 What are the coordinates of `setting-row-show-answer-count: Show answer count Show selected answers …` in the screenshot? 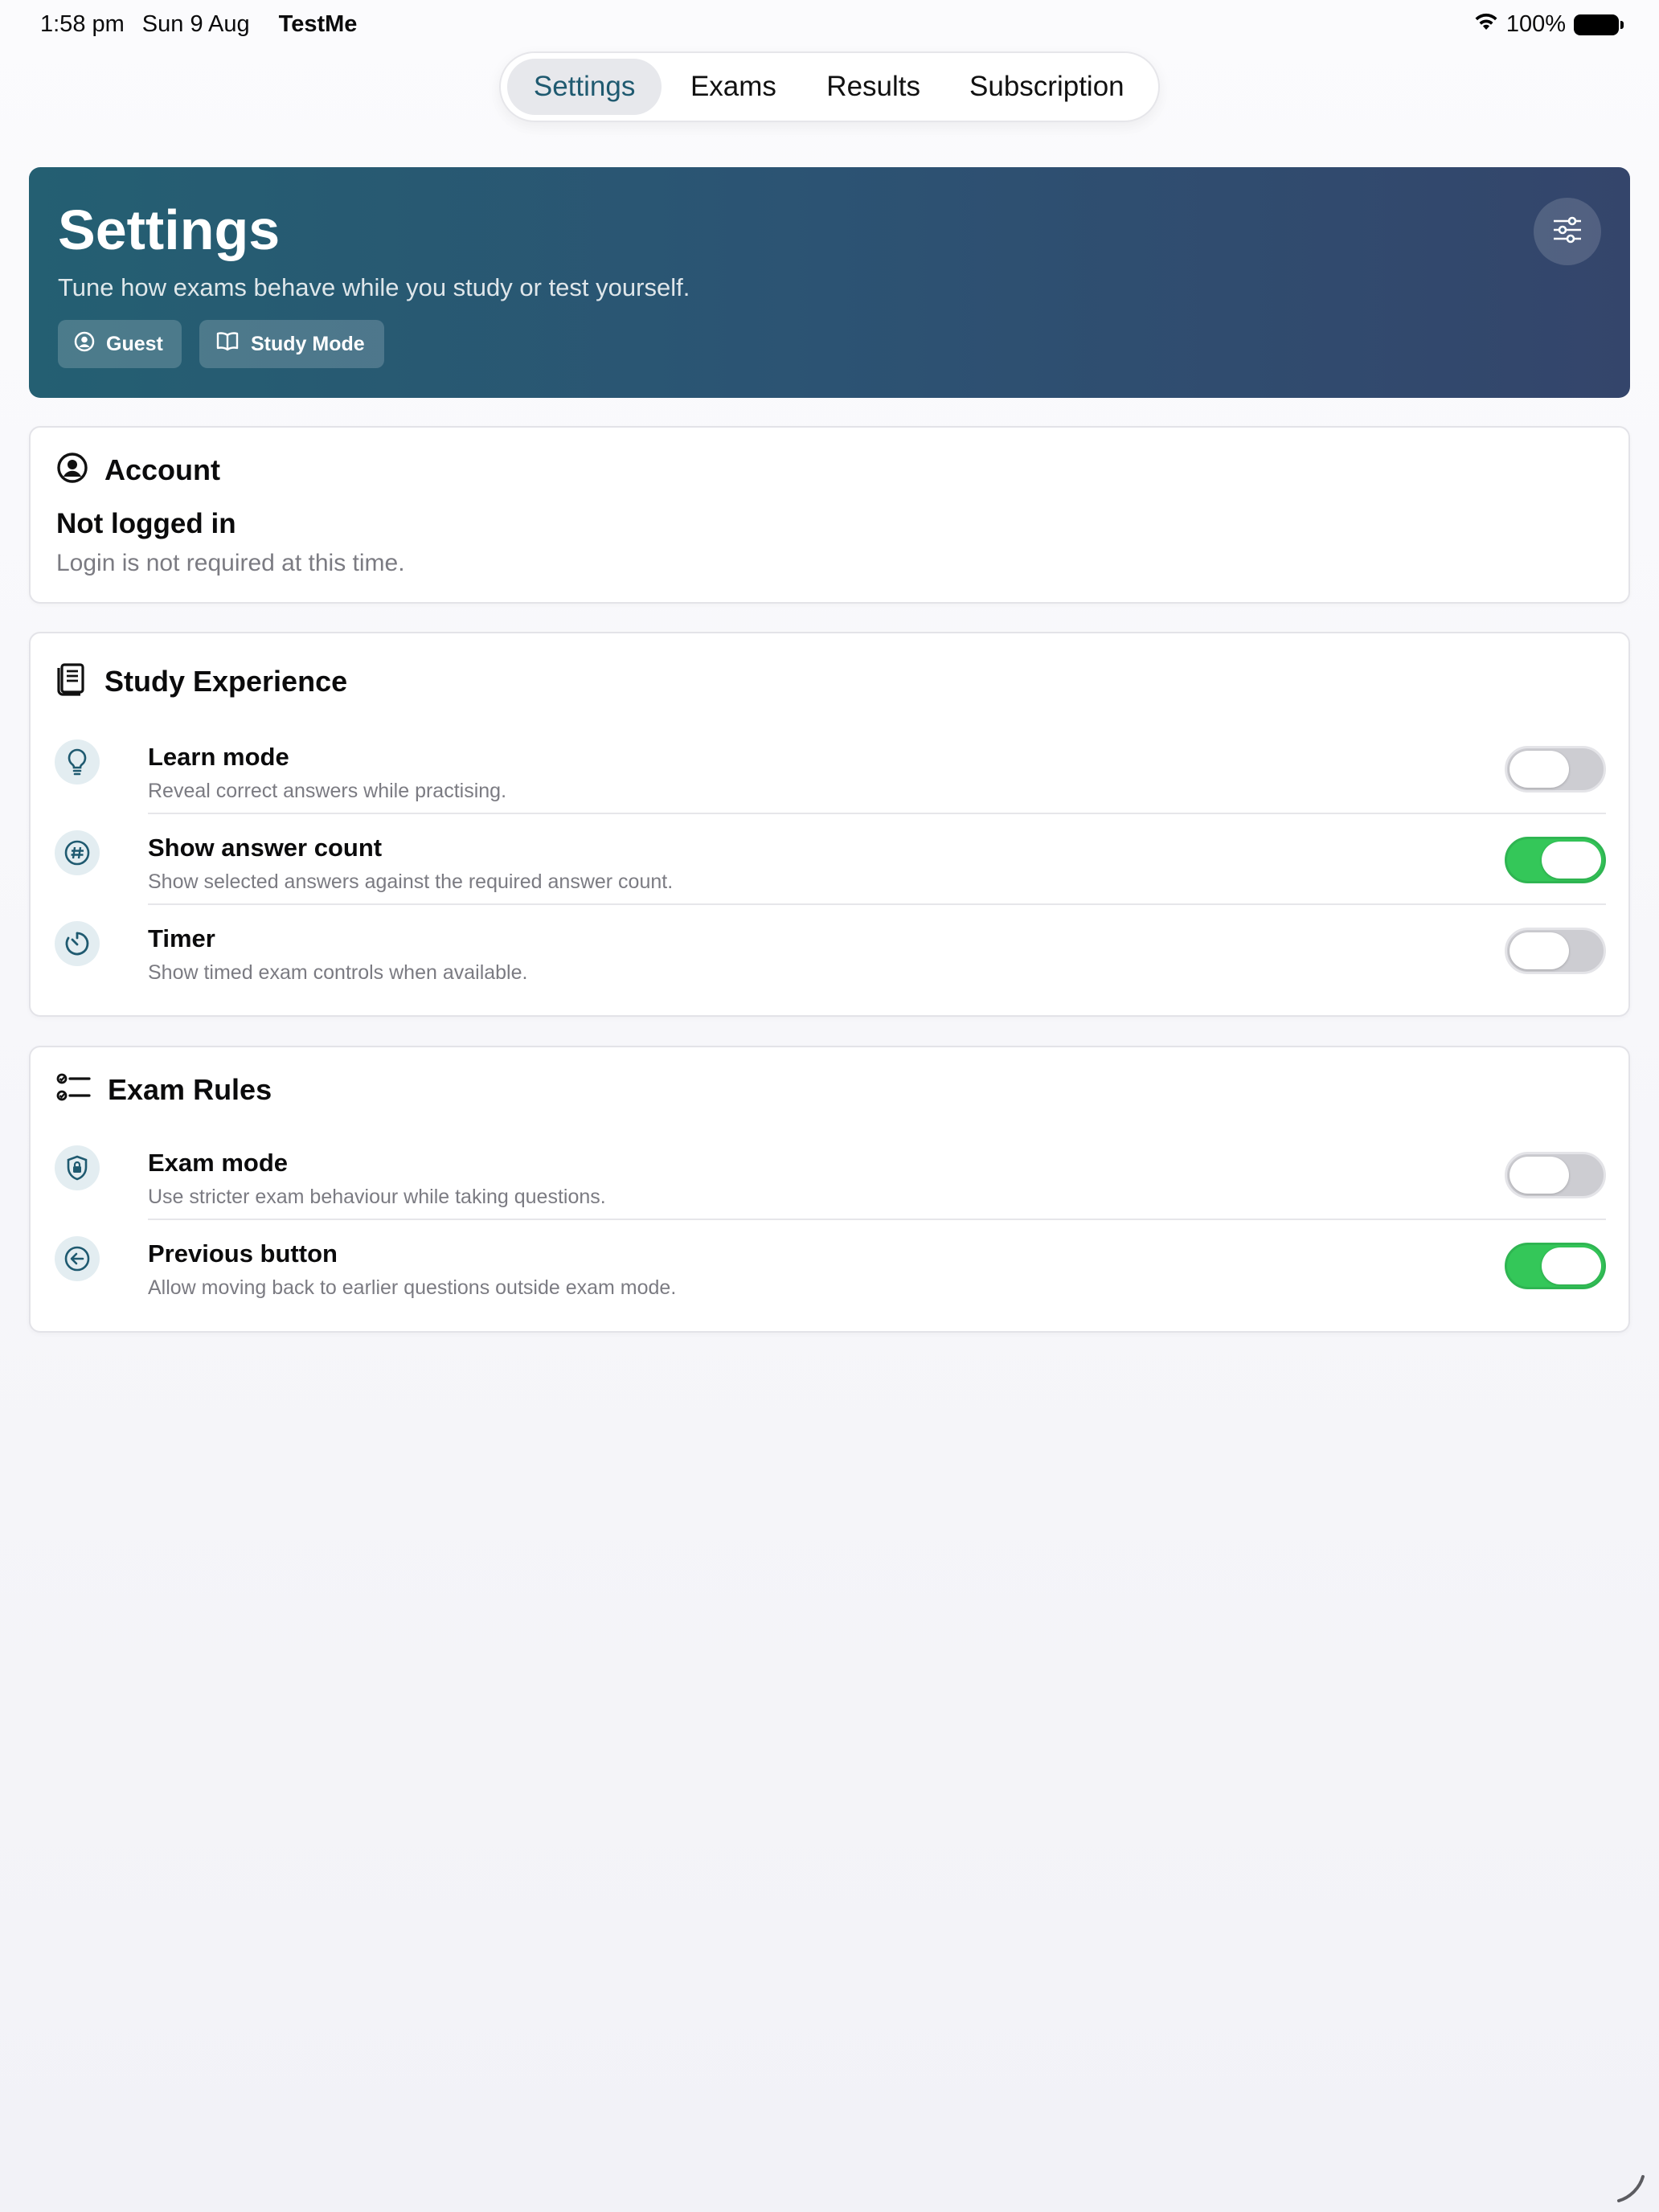 It's located at (830, 860).